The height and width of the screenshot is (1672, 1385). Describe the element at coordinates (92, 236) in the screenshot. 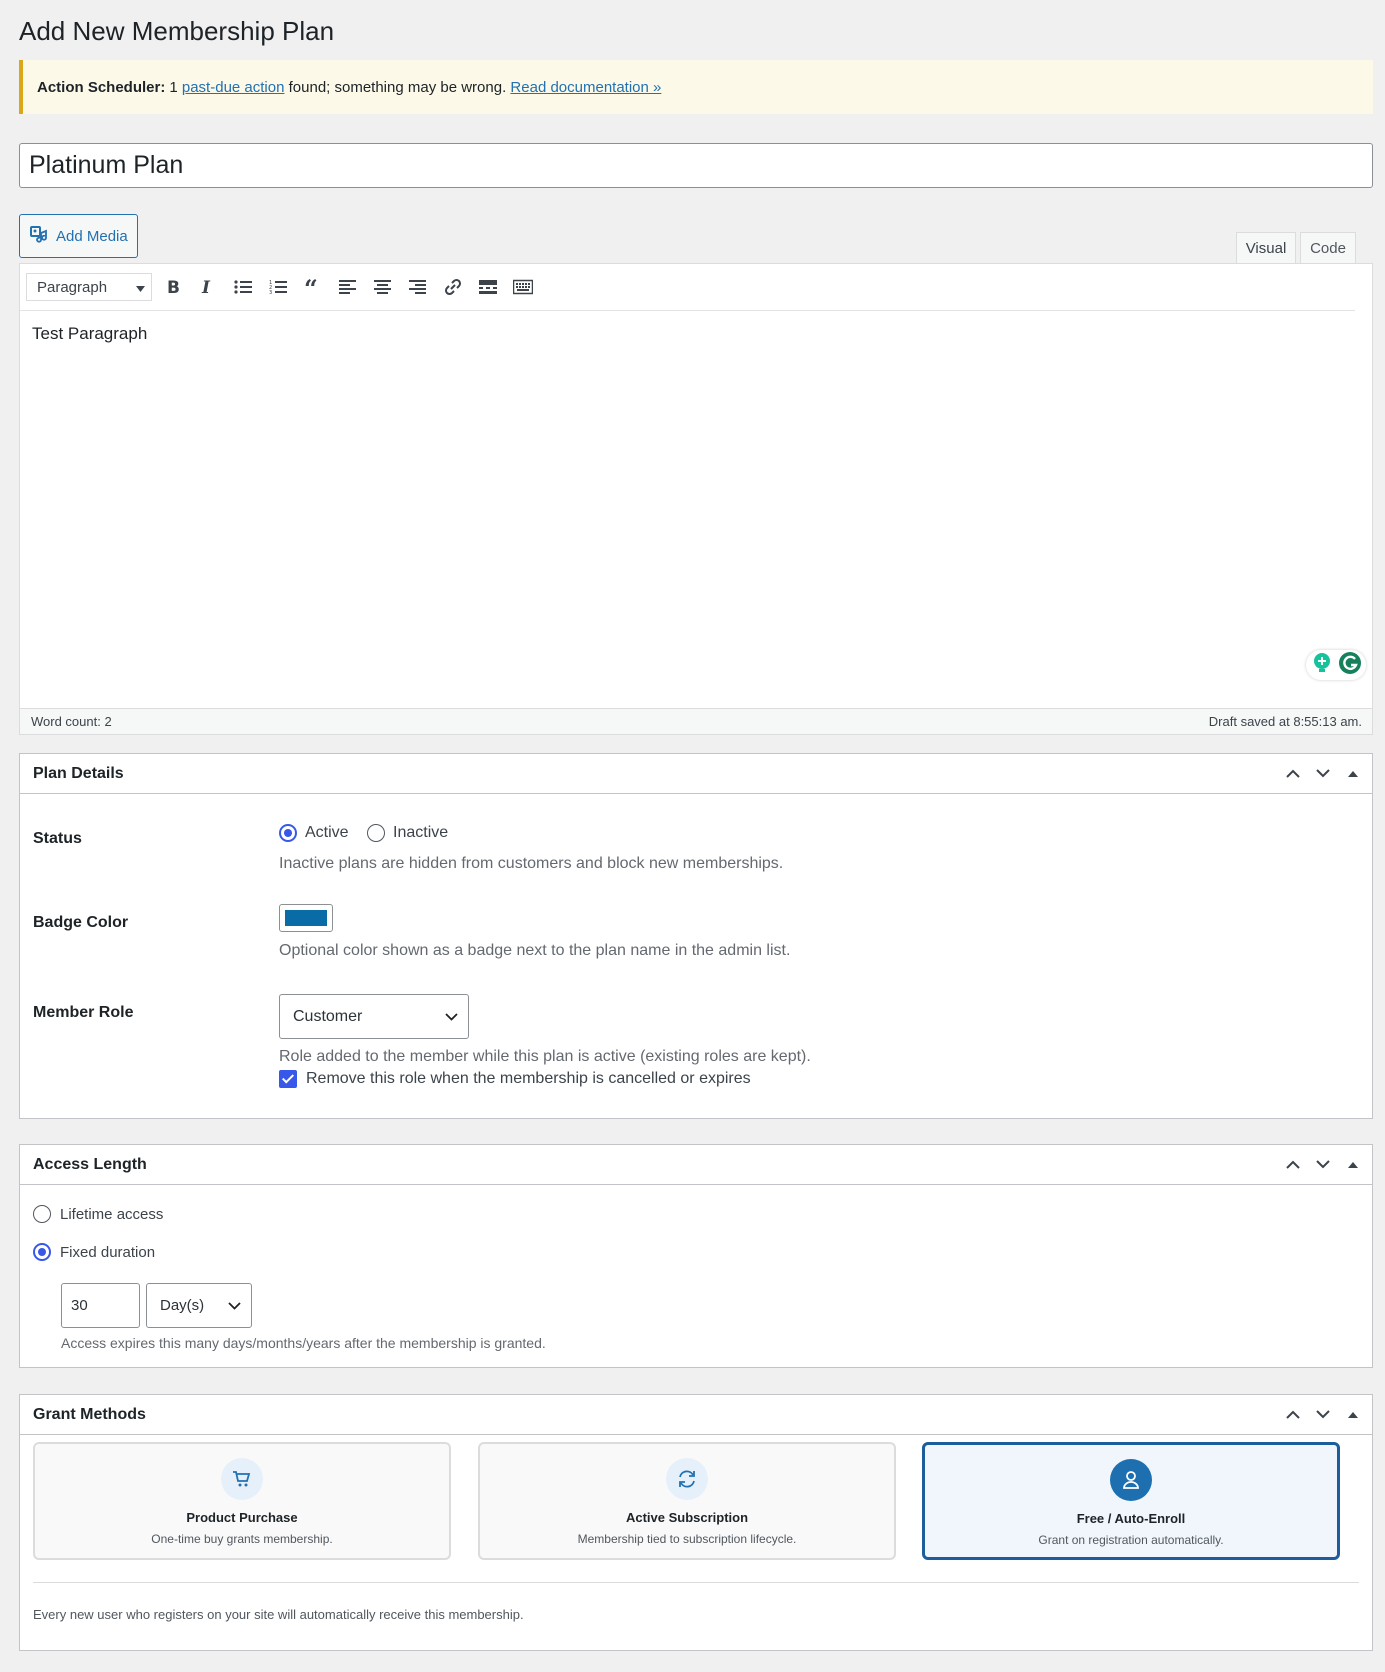

I see `add-media-label: Add Media` at that location.